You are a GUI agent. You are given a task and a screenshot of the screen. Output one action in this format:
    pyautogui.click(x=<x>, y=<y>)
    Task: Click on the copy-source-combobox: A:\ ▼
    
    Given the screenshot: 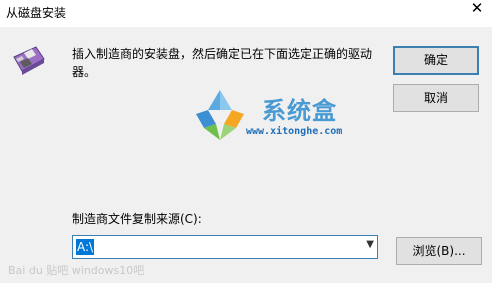 What is the action you would take?
    pyautogui.click(x=225, y=247)
    